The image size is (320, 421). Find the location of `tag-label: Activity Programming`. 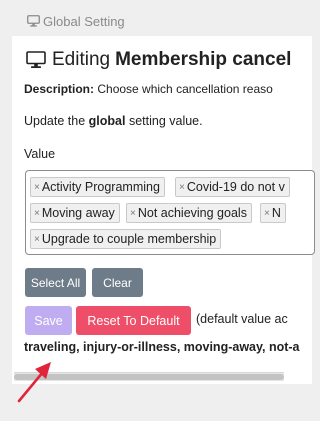

tag-label: Activity Programming is located at coordinates (100, 187).